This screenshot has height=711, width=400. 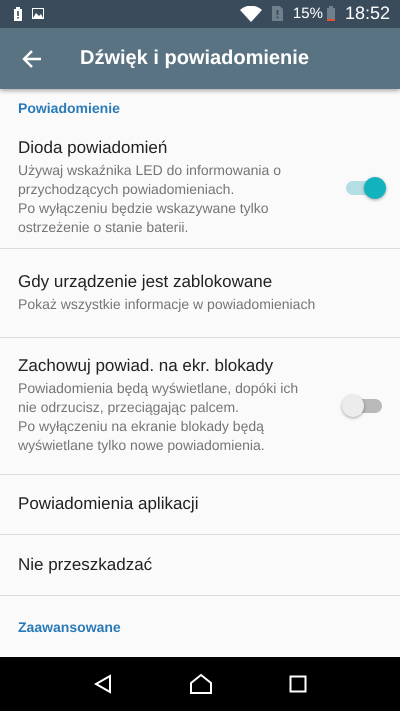 What do you see at coordinates (38, 14) in the screenshot?
I see `image-icon` at bounding box center [38, 14].